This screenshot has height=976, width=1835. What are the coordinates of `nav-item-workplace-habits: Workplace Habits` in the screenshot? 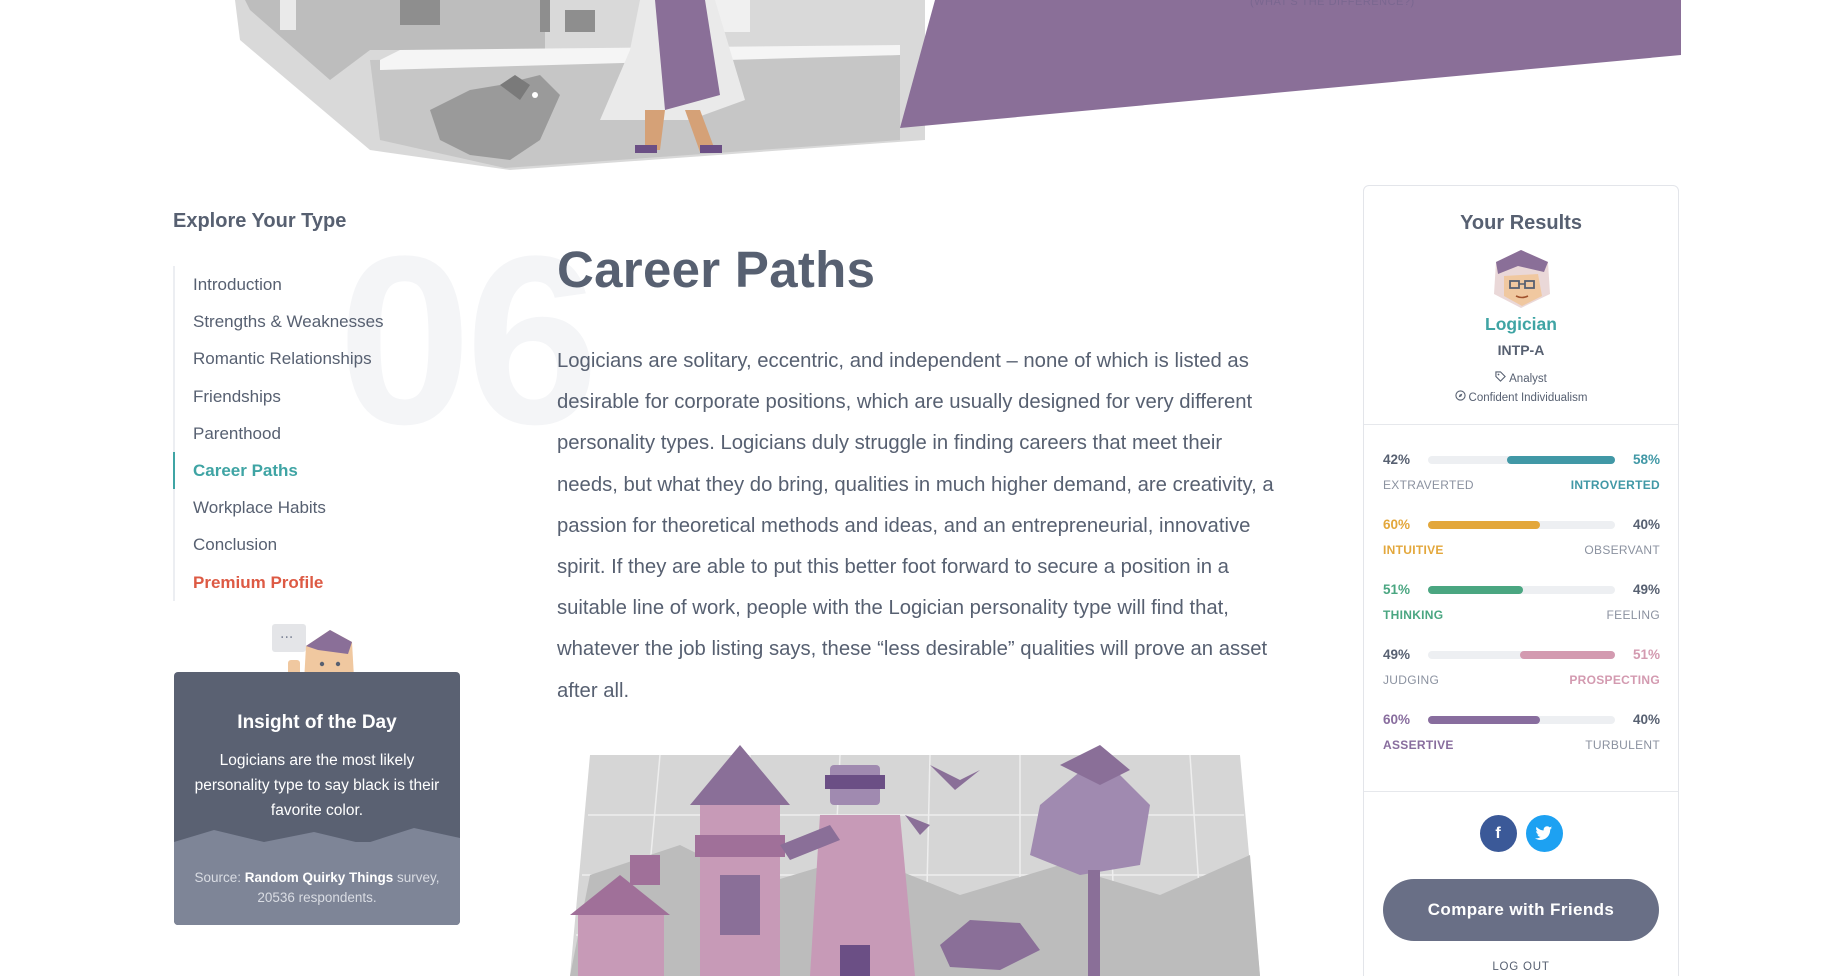 It's located at (323, 507).